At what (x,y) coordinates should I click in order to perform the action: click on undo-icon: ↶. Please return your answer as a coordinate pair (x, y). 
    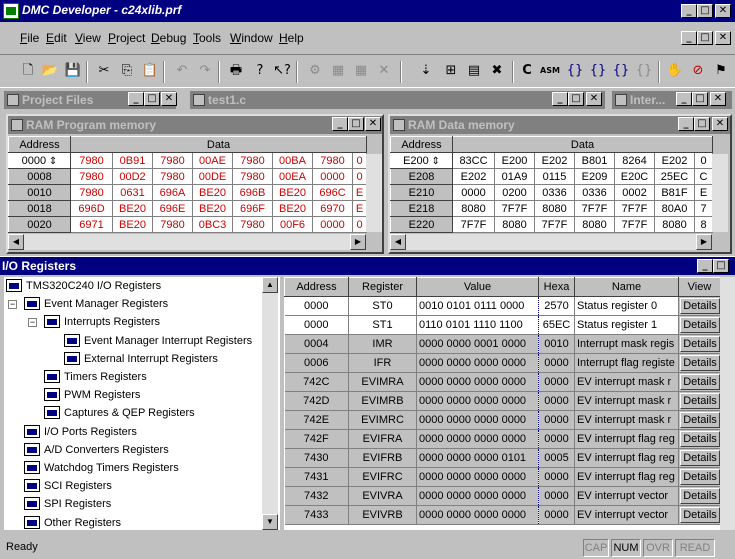
    Looking at the image, I should click on (182, 71).